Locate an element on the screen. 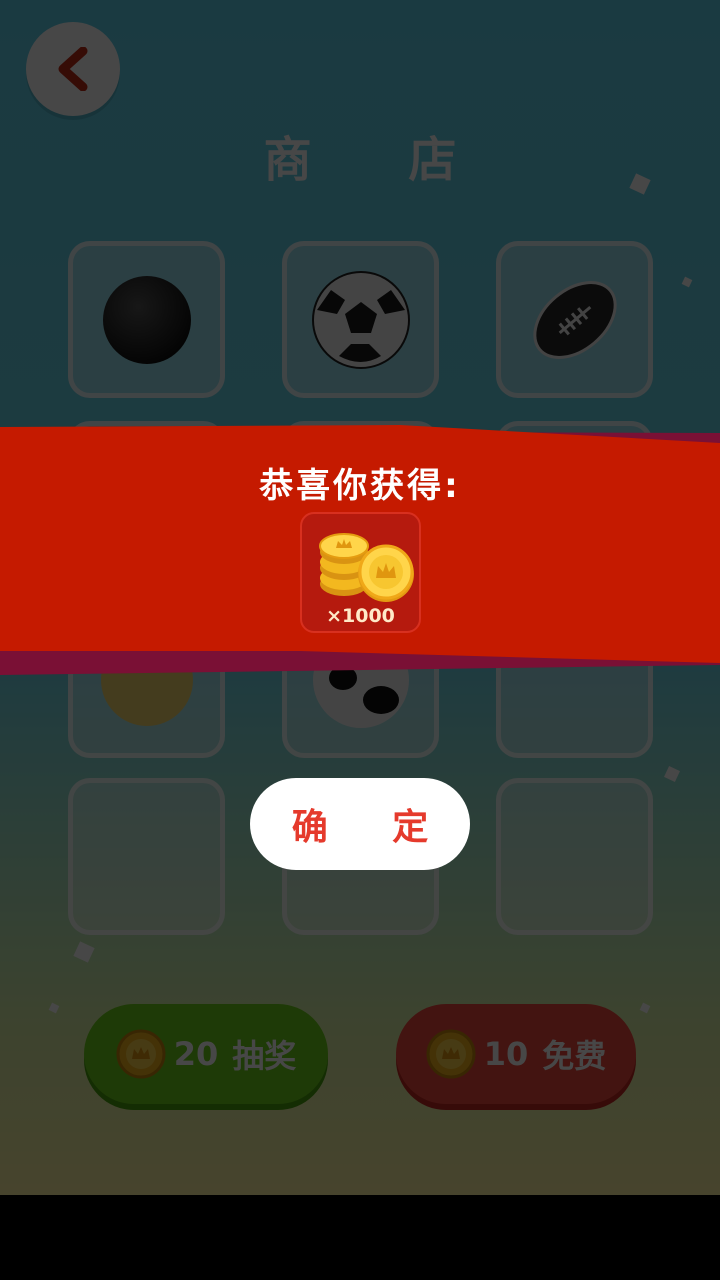  gold-coins-icon is located at coordinates (366, 567).